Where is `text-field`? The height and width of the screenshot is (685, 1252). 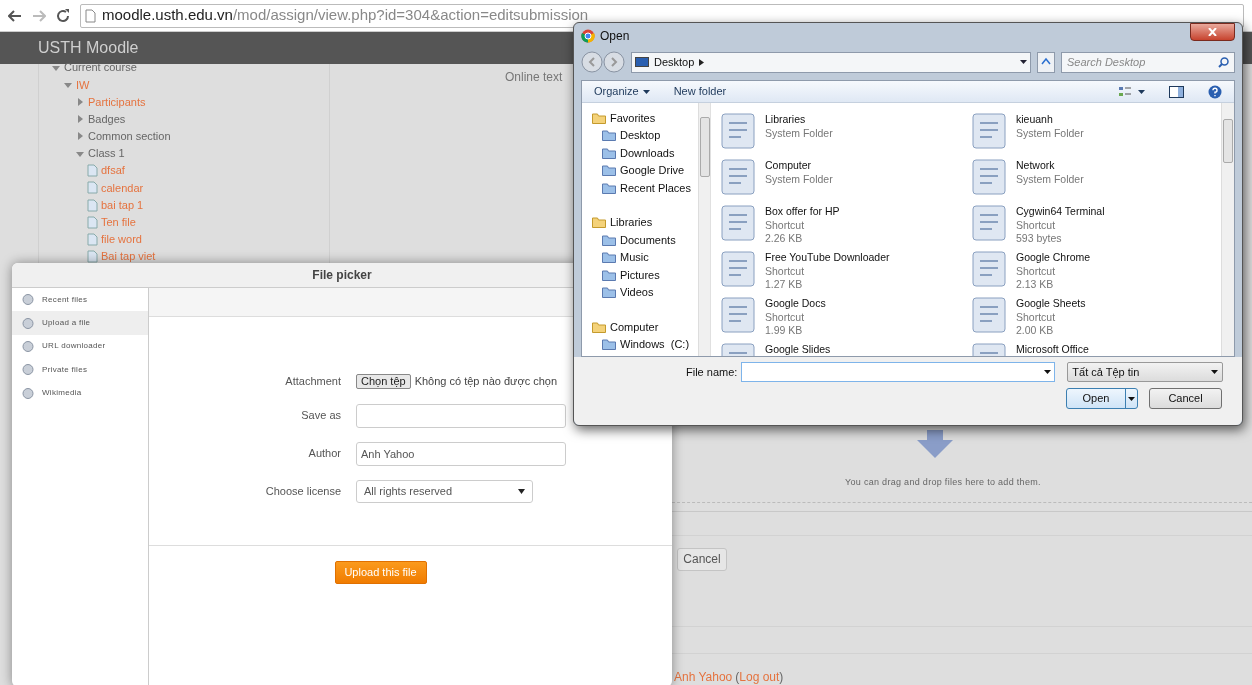
text-field is located at coordinates (461, 415).